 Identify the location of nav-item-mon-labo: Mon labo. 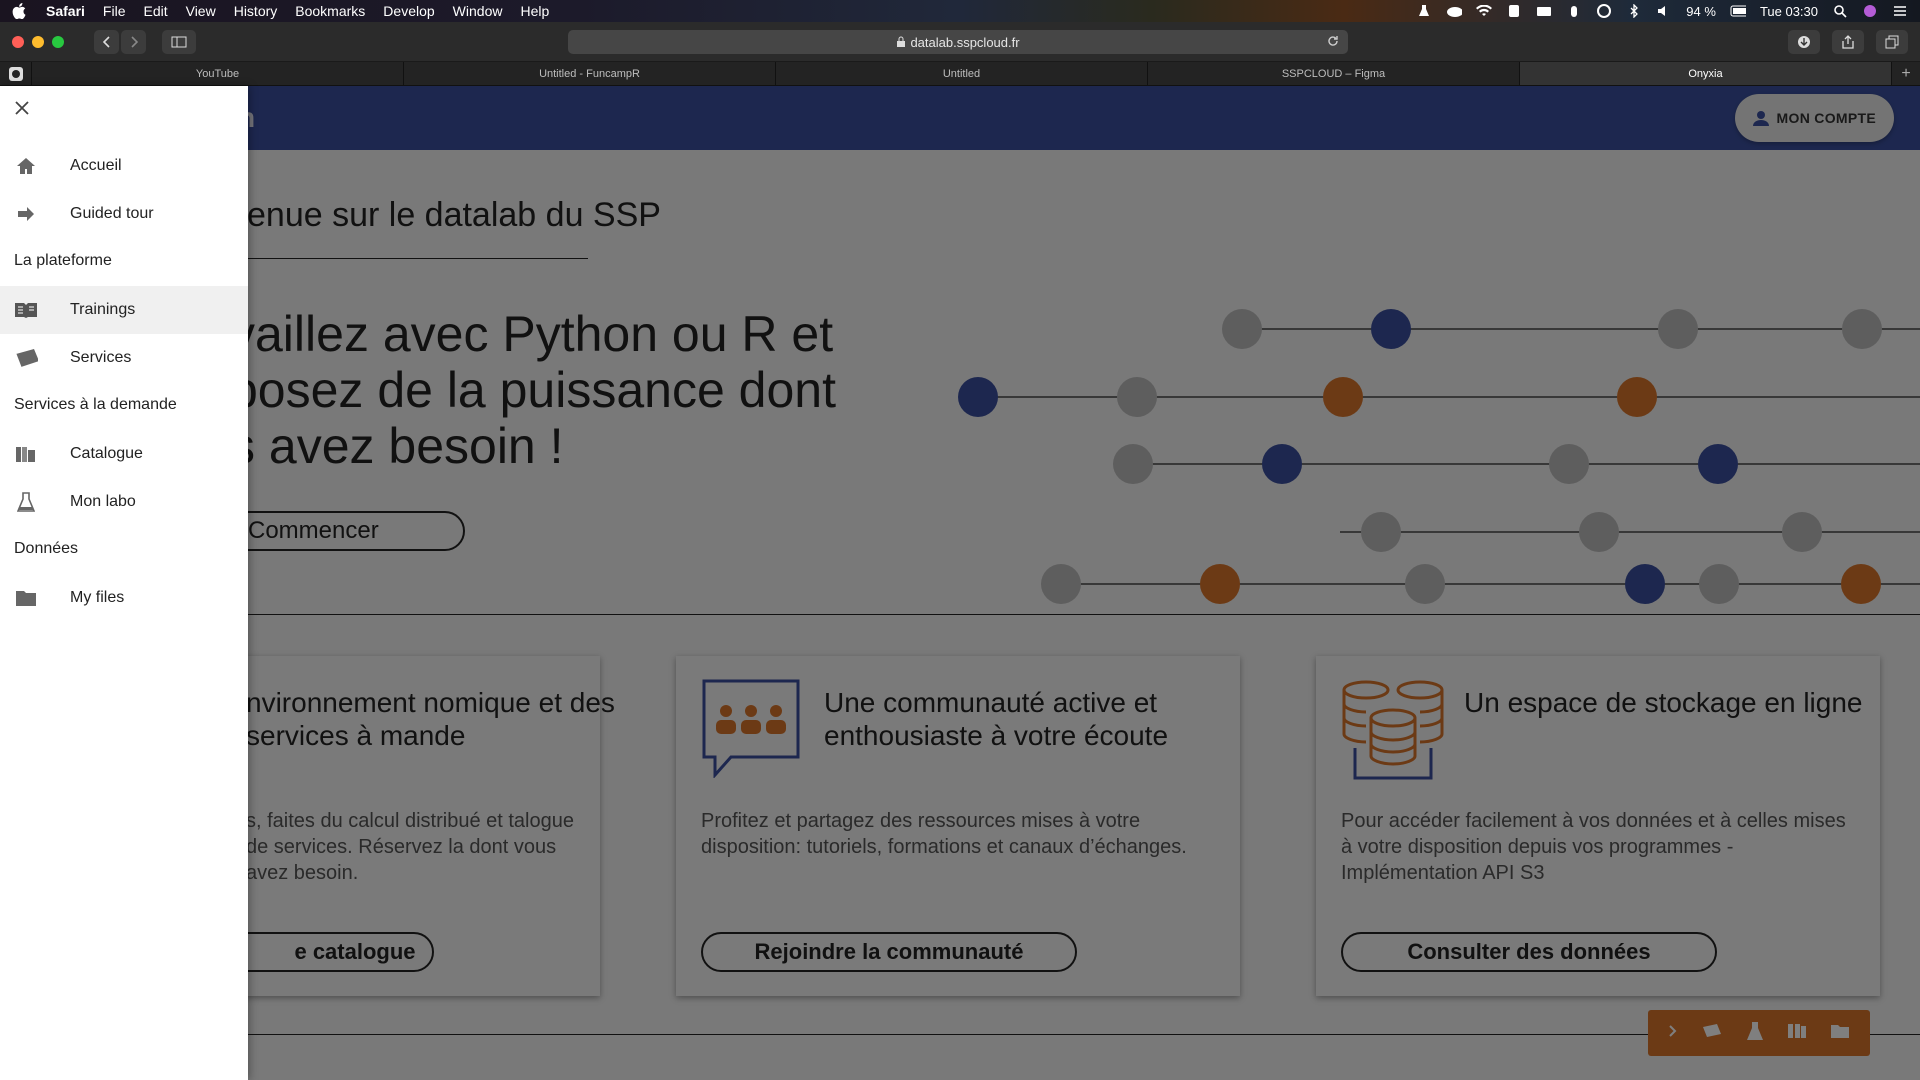
(124, 502).